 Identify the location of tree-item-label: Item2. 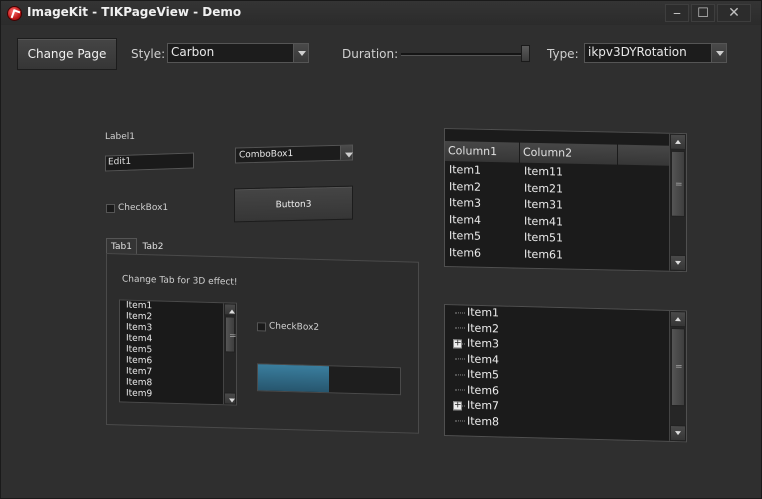
(483, 328).